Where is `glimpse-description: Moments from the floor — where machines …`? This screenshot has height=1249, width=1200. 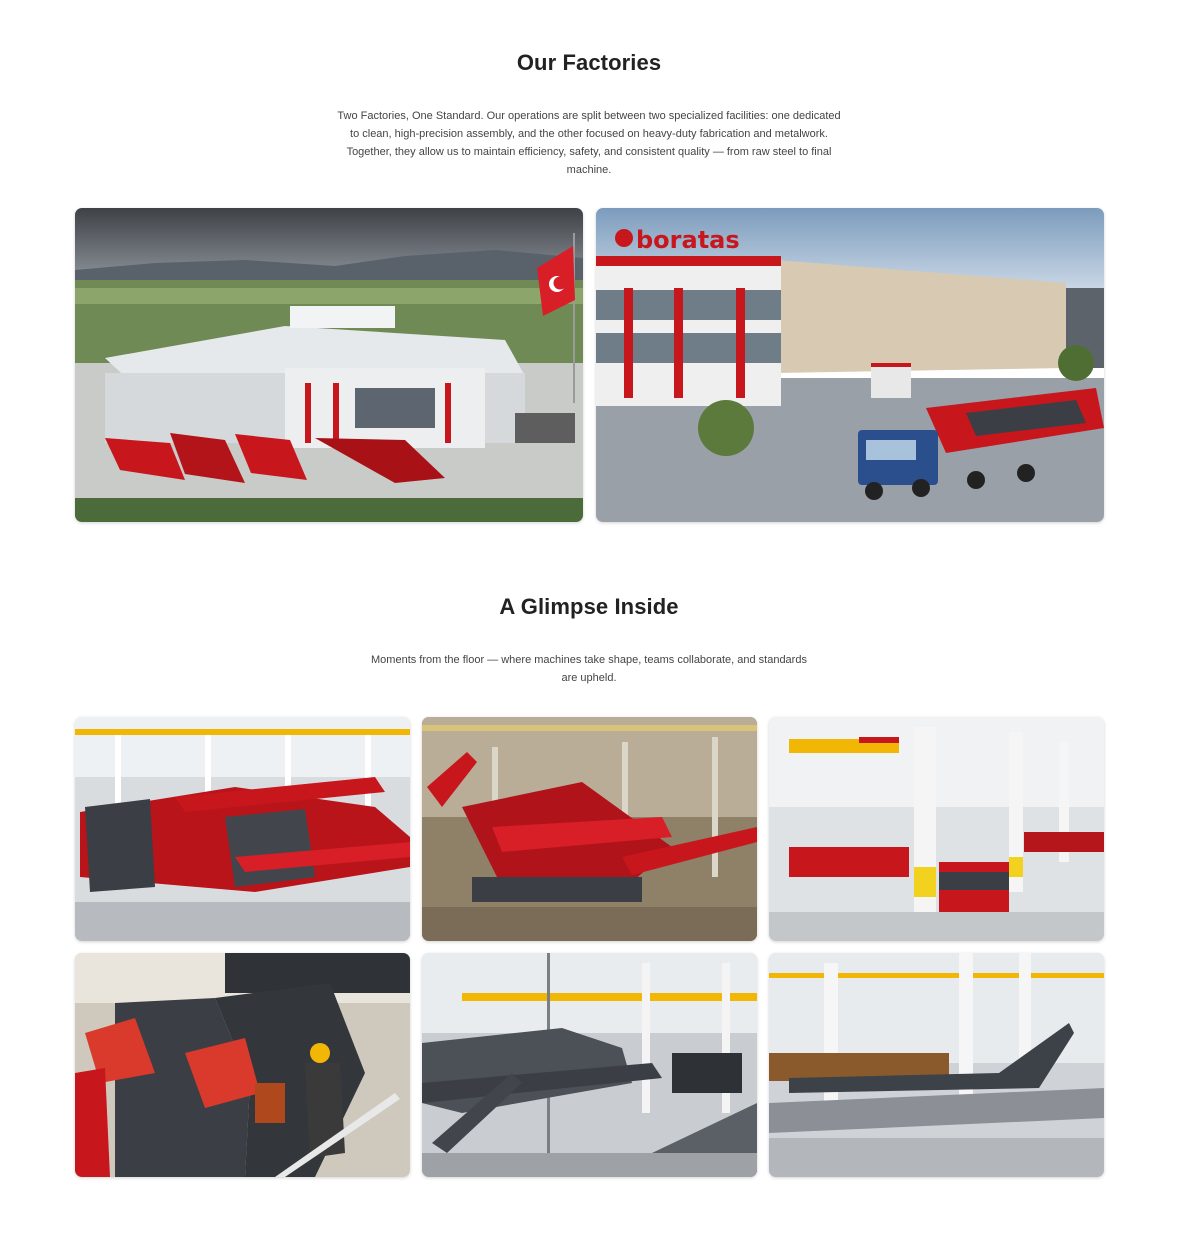
glimpse-description: Moments from the floor — where machines … is located at coordinates (589, 669).